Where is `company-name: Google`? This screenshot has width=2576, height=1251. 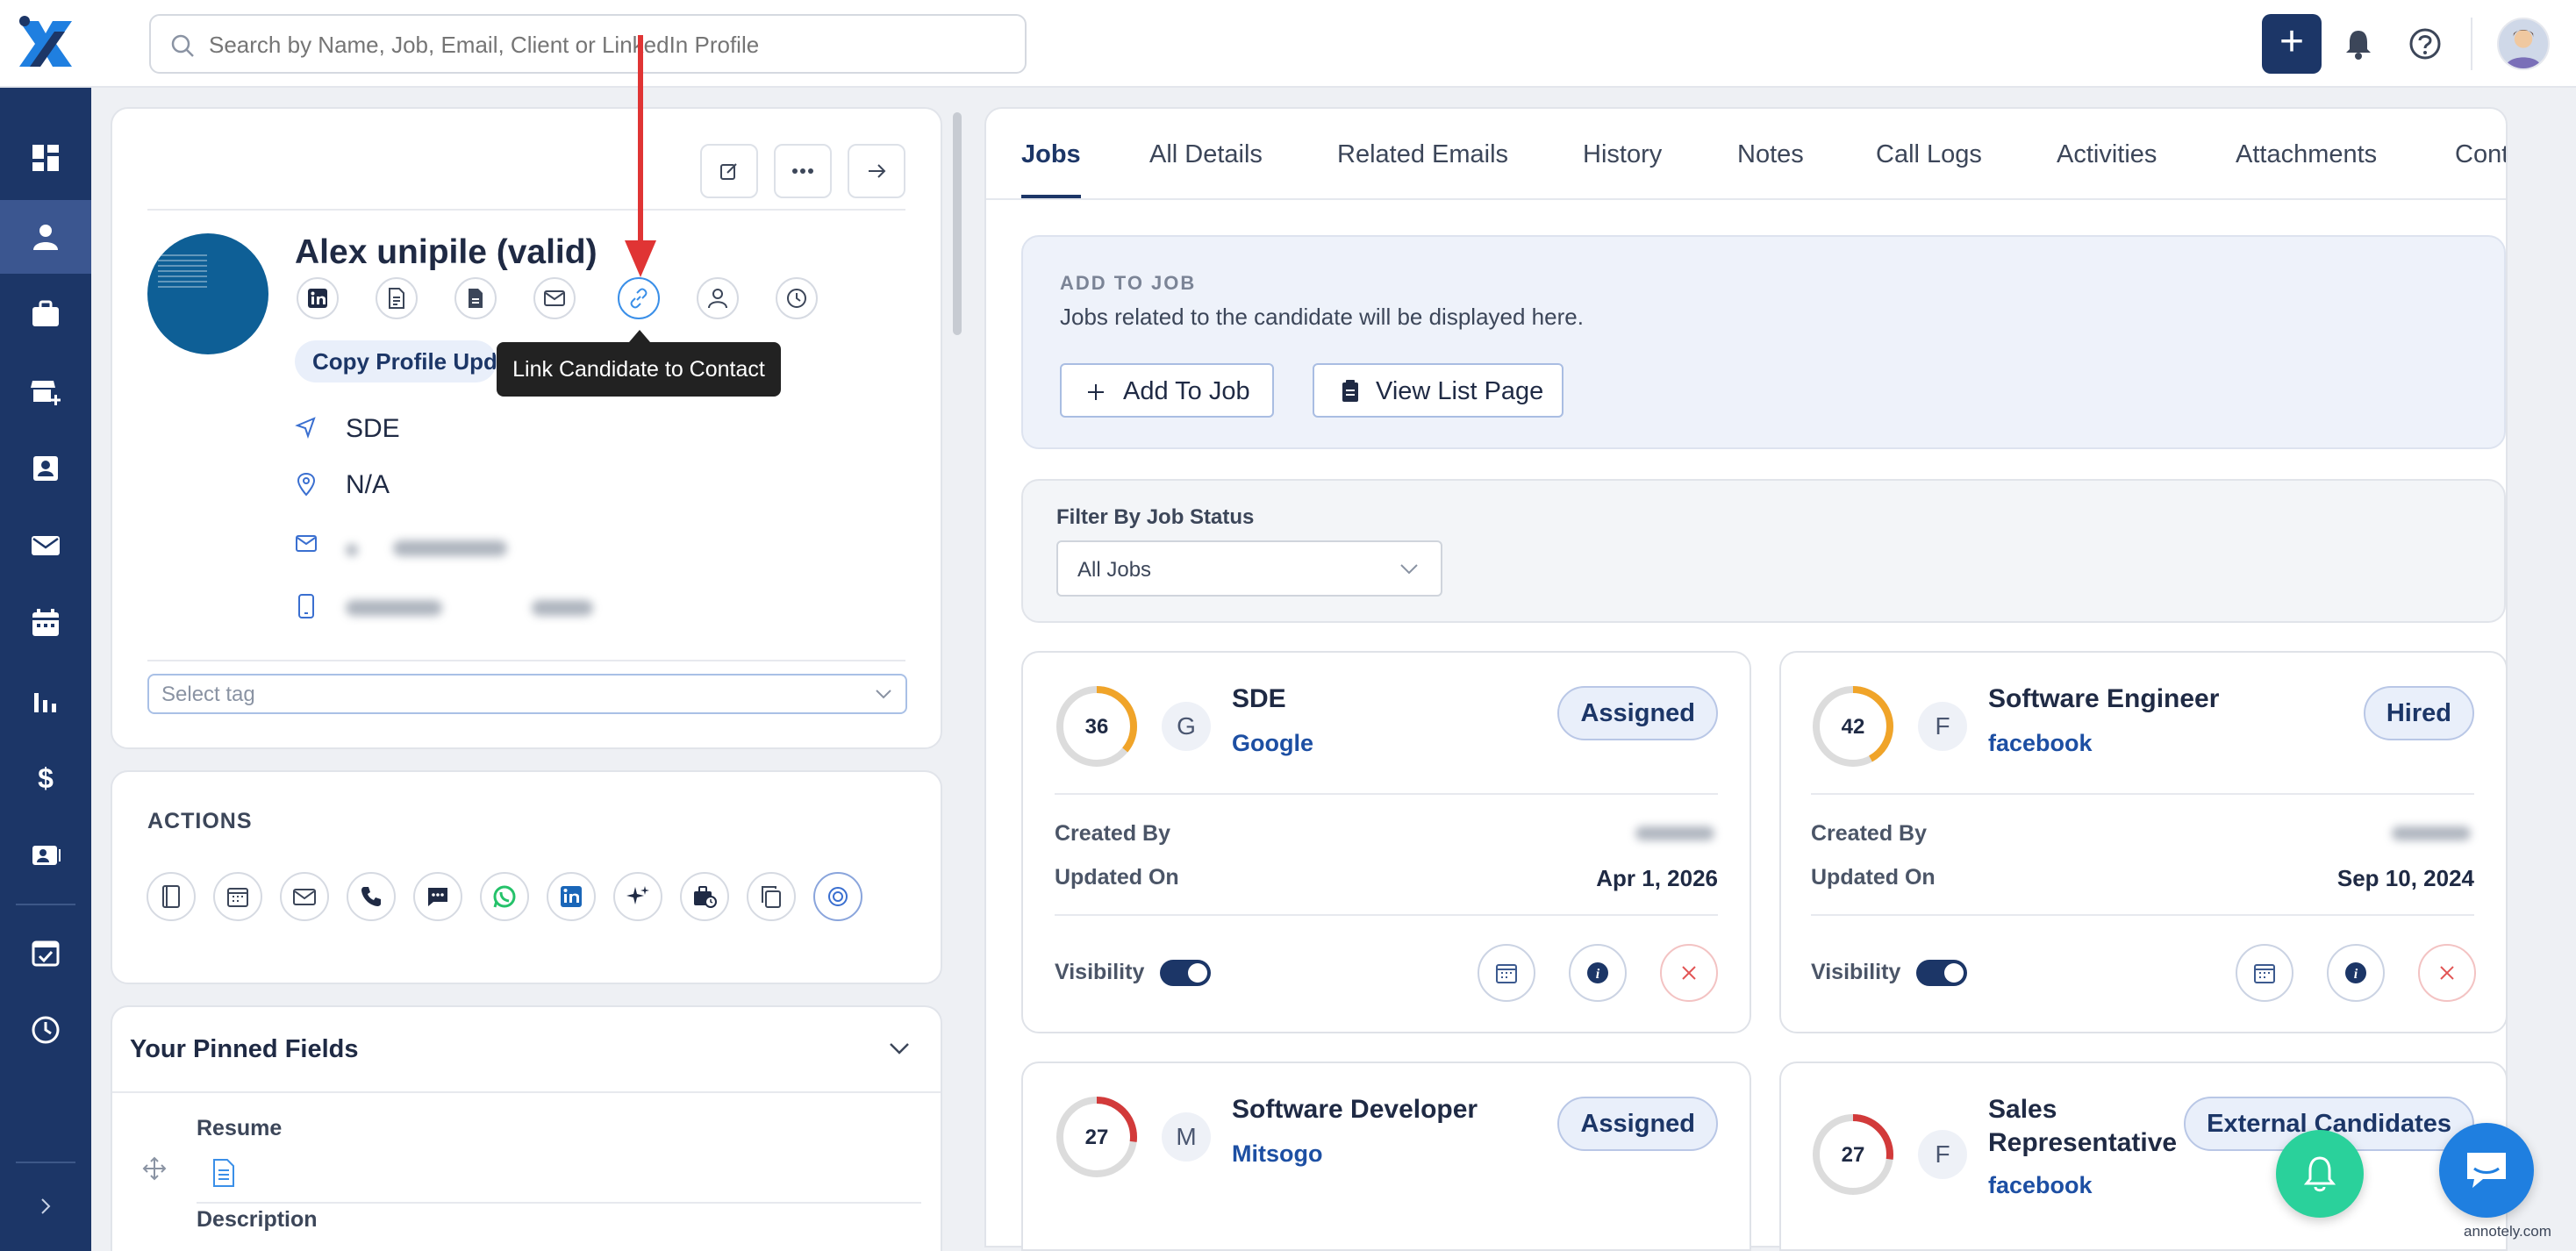 company-name: Google is located at coordinates (1272, 744).